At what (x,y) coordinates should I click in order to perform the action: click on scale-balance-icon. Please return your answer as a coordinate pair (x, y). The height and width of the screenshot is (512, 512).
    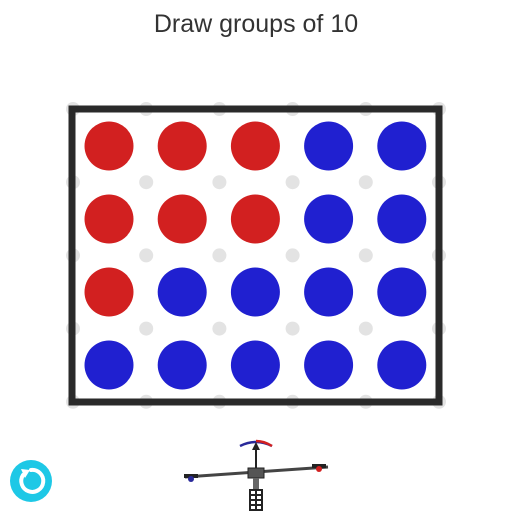
    Looking at the image, I should click on (260, 474).